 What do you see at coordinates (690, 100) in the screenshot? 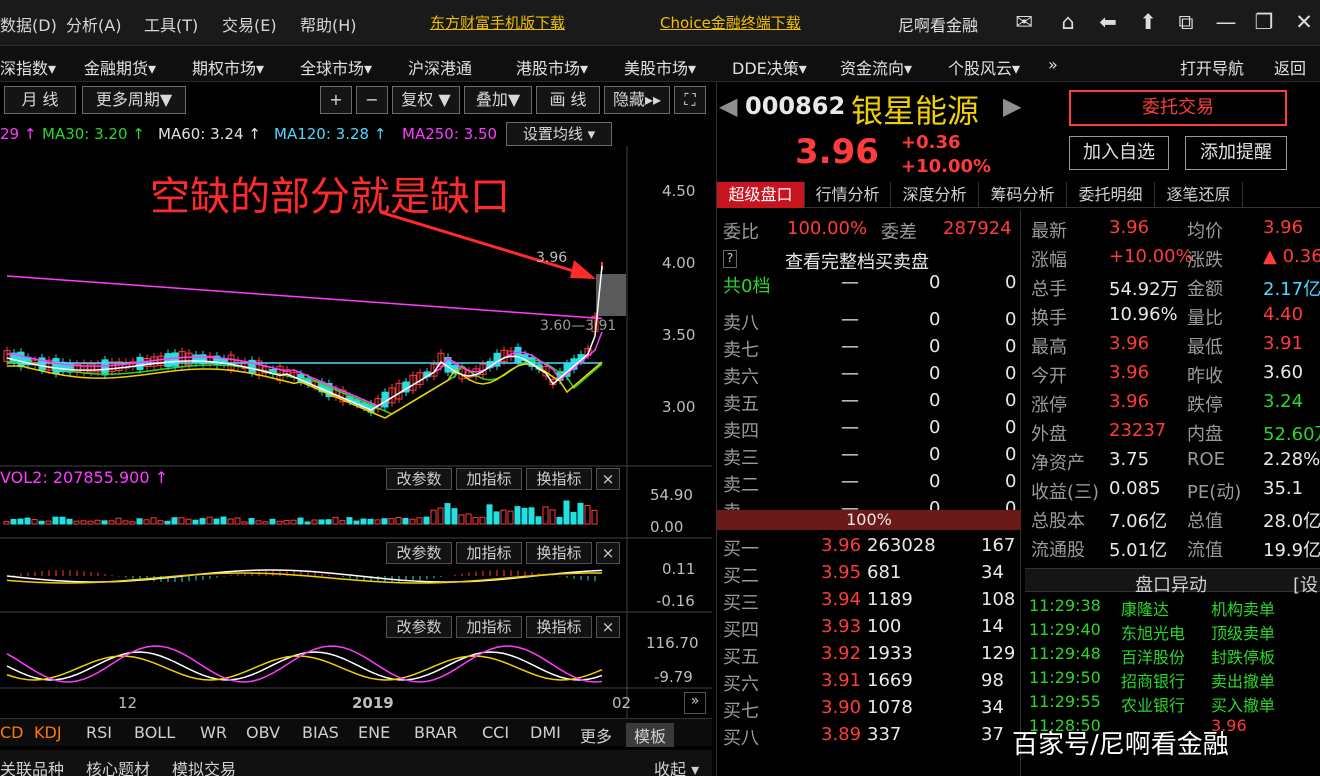
I see `fullscreen-button: ⛶` at bounding box center [690, 100].